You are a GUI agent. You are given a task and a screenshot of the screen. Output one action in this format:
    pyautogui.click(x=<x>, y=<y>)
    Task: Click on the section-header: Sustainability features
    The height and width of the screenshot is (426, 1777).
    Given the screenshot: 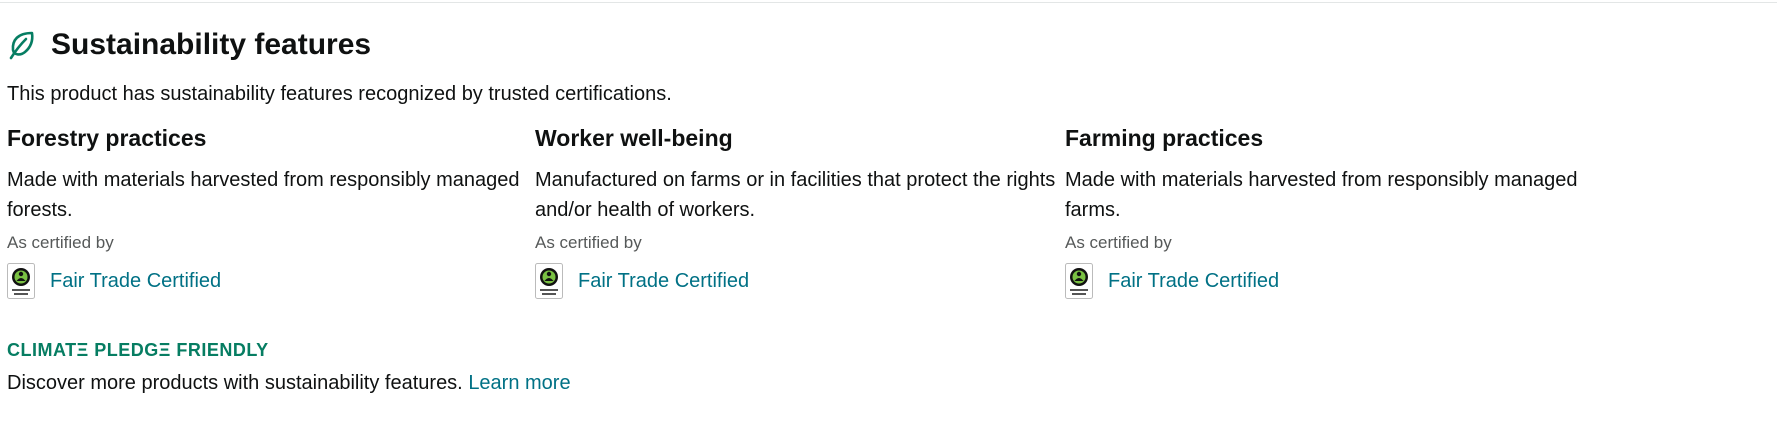 What is the action you would take?
    pyautogui.click(x=189, y=45)
    